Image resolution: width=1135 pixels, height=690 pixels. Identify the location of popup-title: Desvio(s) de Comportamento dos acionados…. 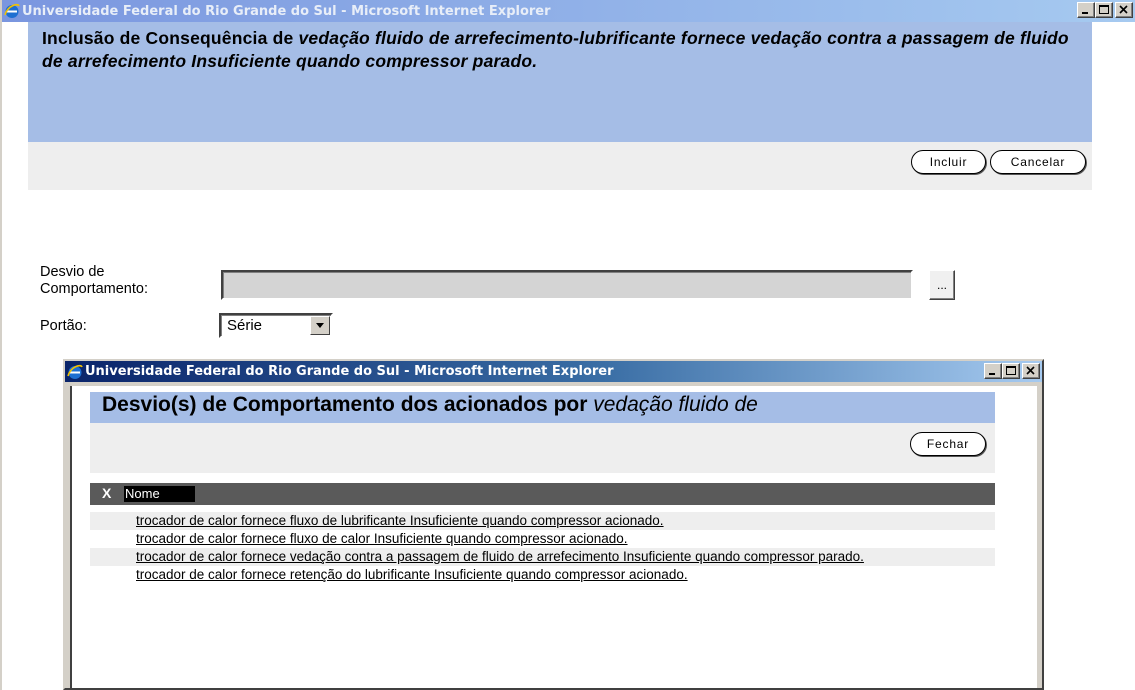
(430, 405).